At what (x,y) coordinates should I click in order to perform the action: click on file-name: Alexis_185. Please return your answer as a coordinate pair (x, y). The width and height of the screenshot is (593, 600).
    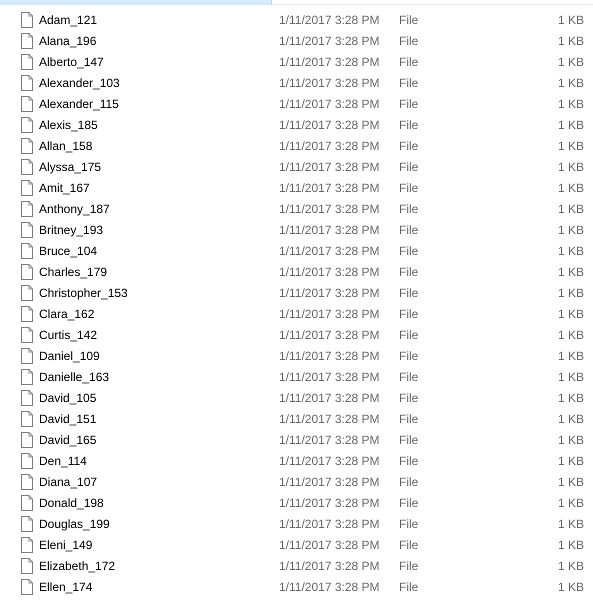
    Looking at the image, I should click on (159, 125).